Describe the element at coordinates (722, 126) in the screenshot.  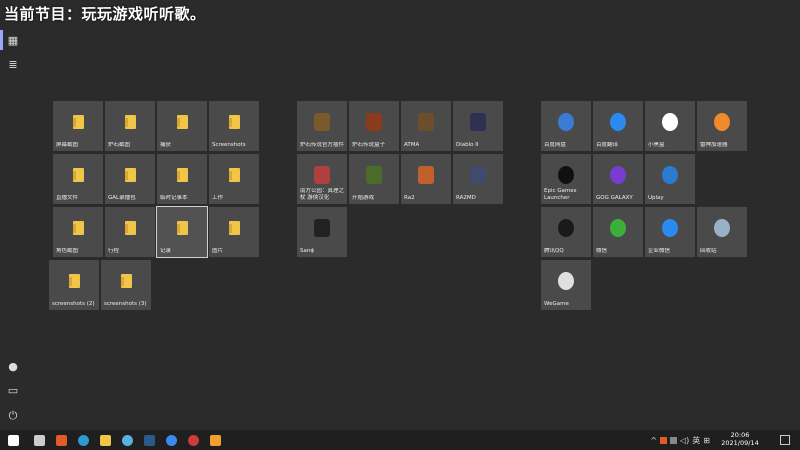
I see `app-tile: 雷神加速器` at that location.